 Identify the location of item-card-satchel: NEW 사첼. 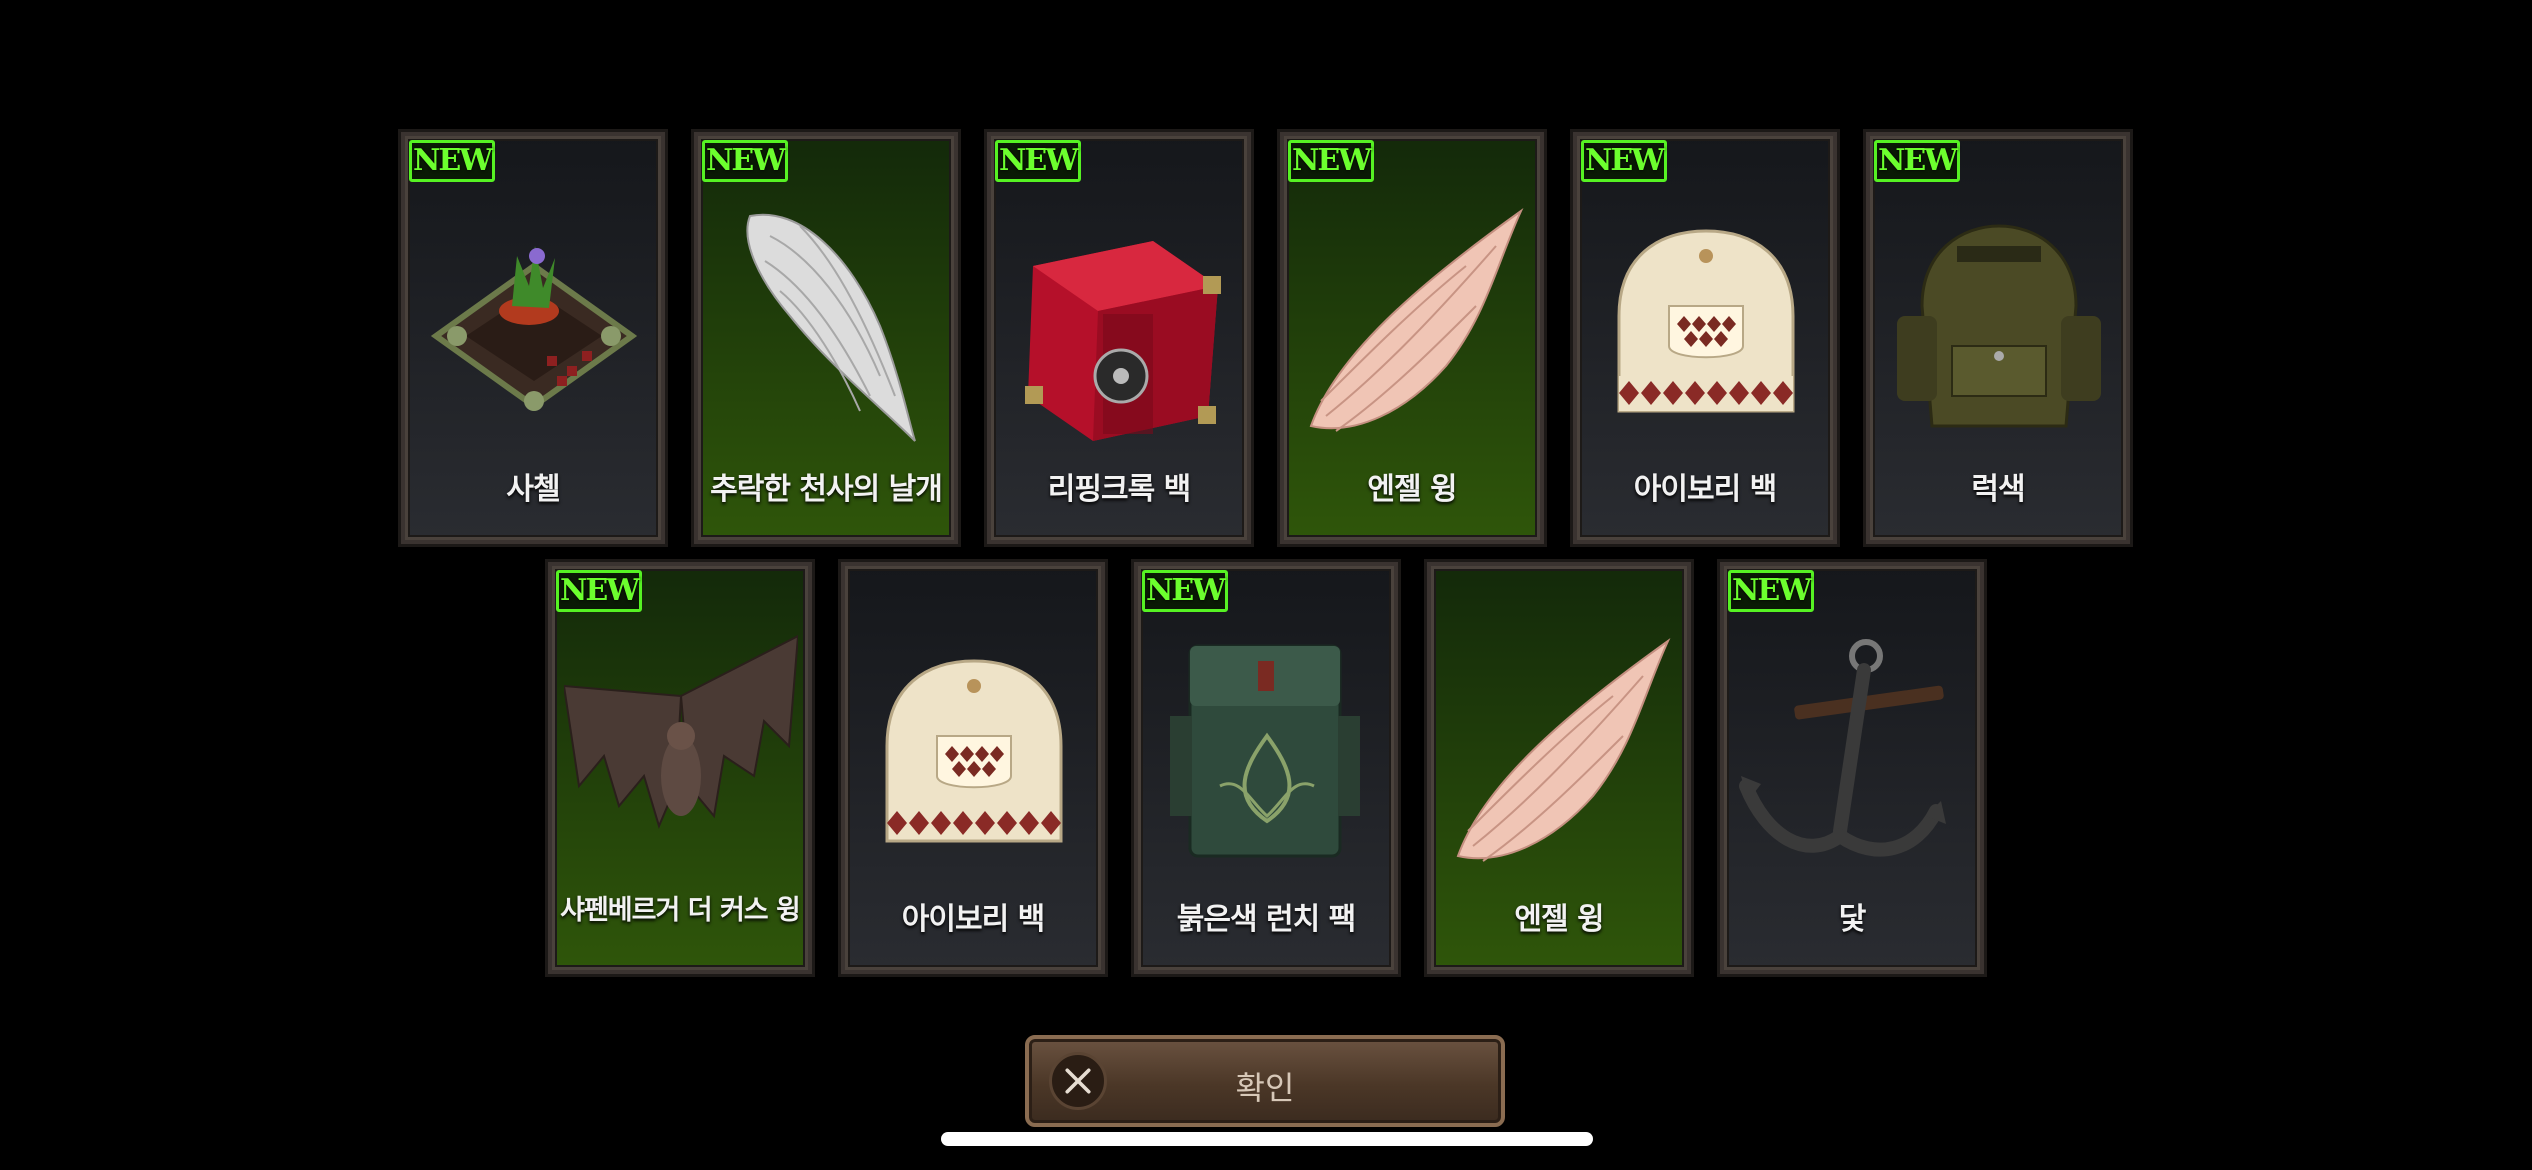
(533, 338).